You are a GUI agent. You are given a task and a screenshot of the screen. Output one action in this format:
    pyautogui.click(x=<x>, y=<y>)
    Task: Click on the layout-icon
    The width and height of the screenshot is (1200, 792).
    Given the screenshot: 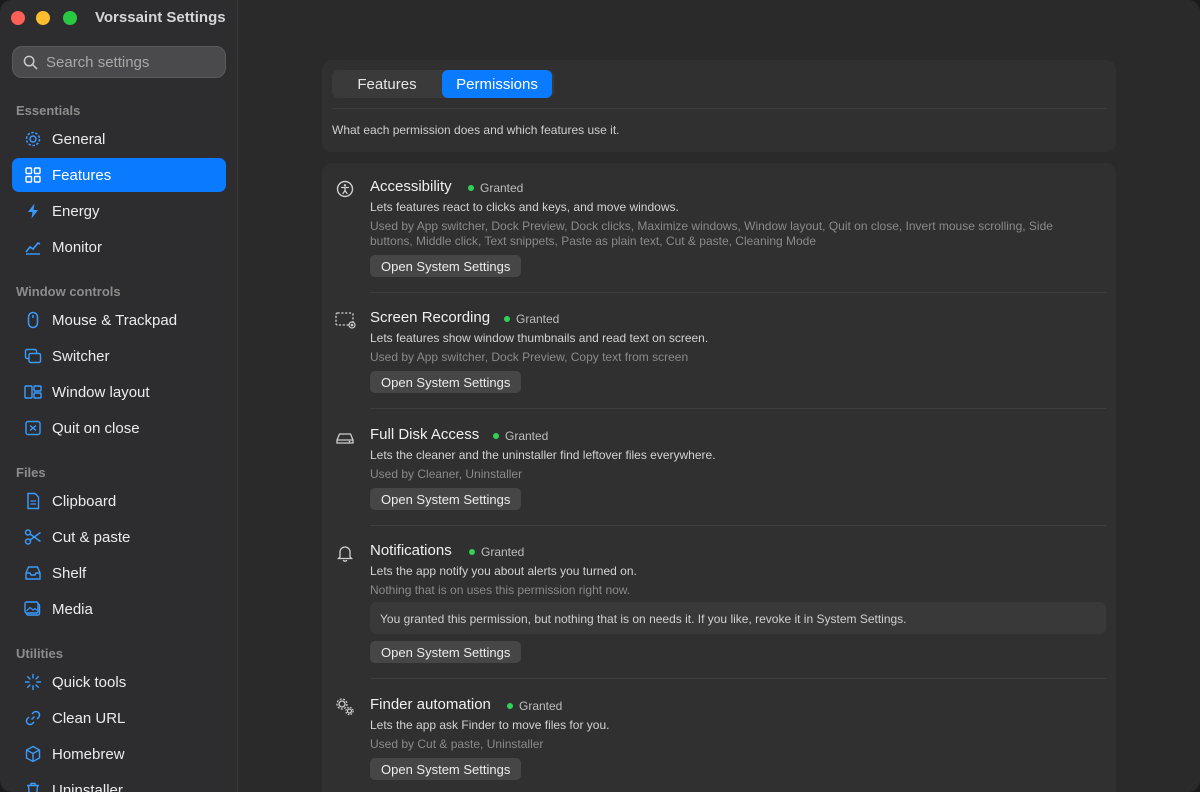 What is the action you would take?
    pyautogui.click(x=33, y=392)
    